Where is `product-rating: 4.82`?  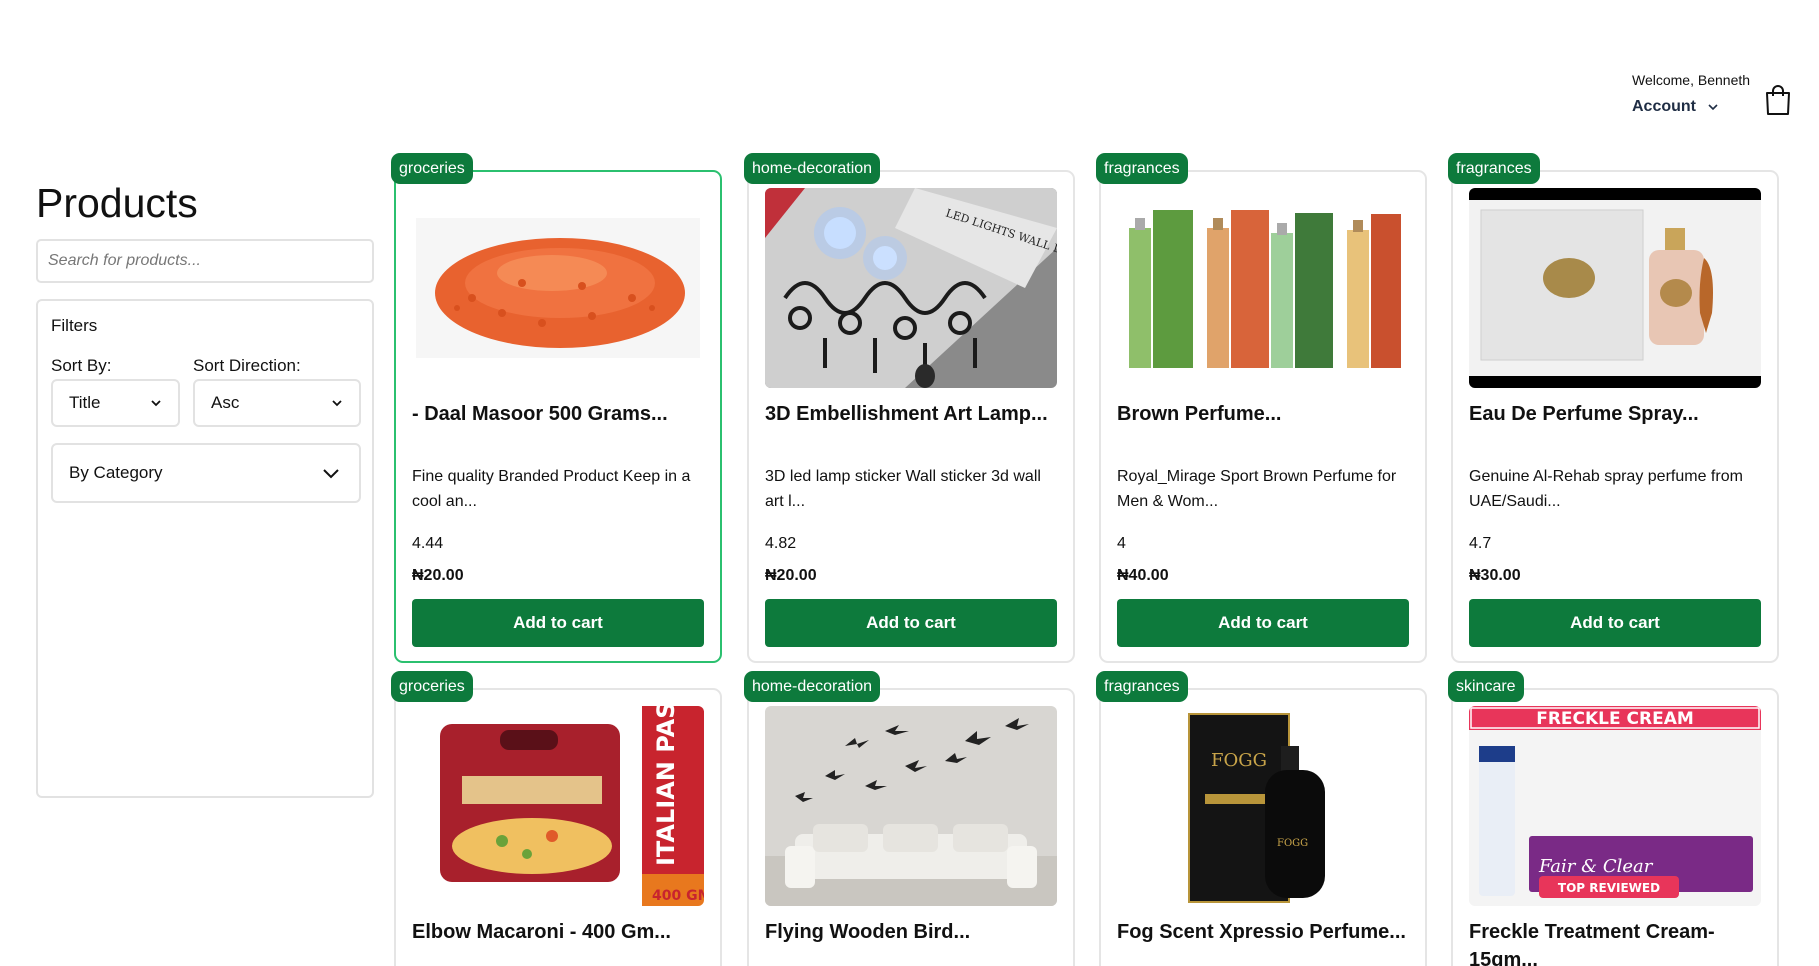
product-rating: 4.82 is located at coordinates (781, 543).